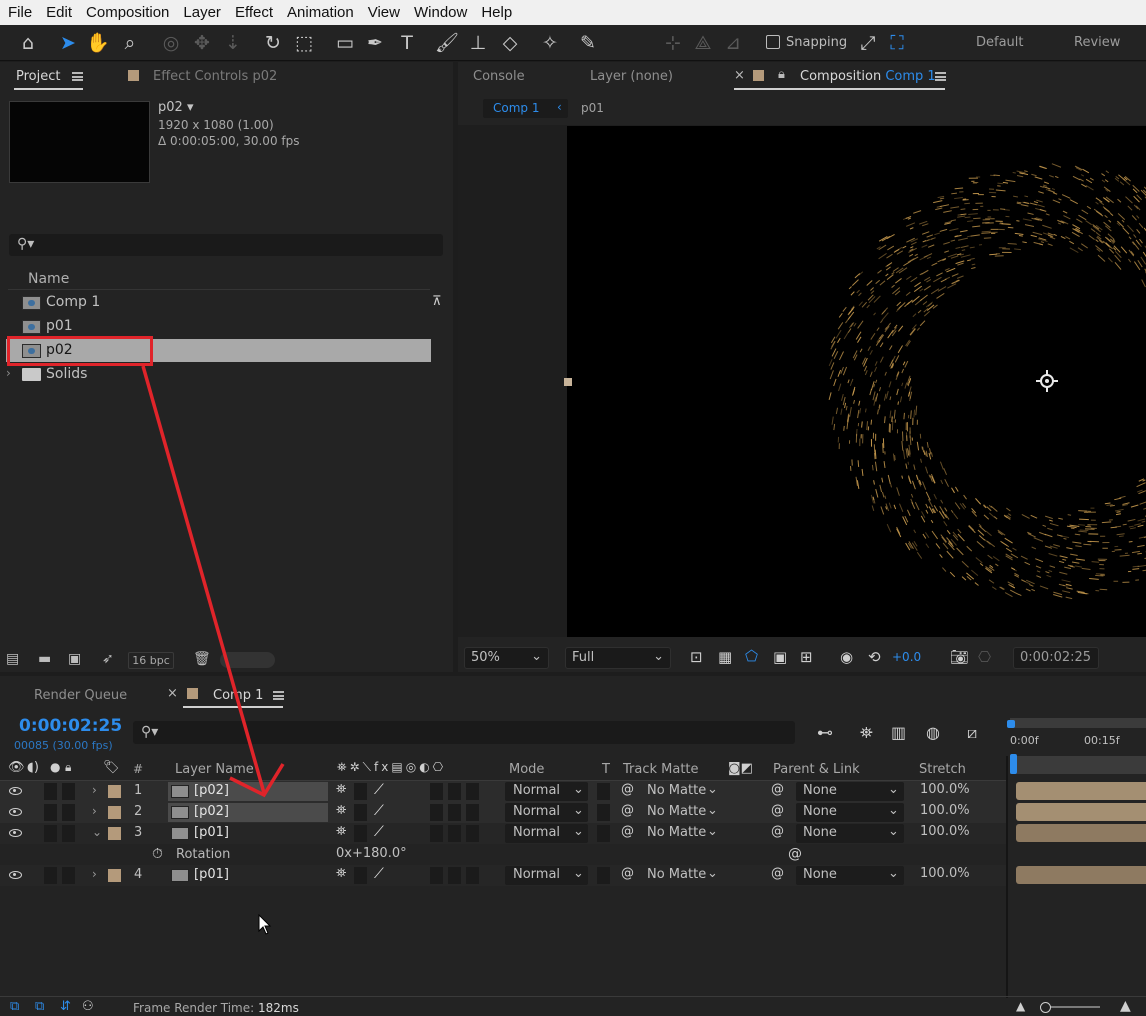 This screenshot has height=1016, width=1146. What do you see at coordinates (437, 301) in the screenshot?
I see `flowchart-icon: ⊼` at bounding box center [437, 301].